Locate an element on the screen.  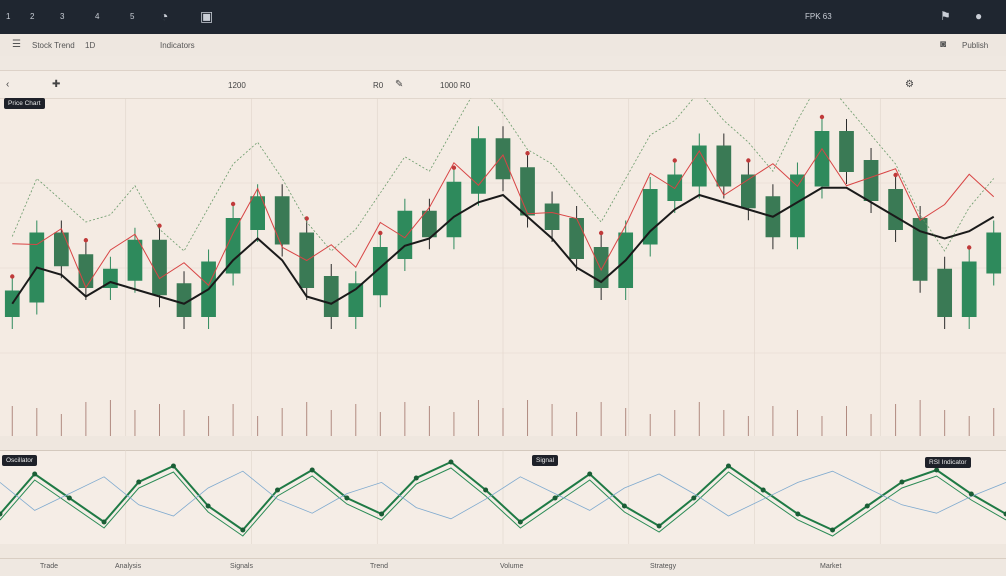
camera-icon: ◙ is located at coordinates (943, 44).